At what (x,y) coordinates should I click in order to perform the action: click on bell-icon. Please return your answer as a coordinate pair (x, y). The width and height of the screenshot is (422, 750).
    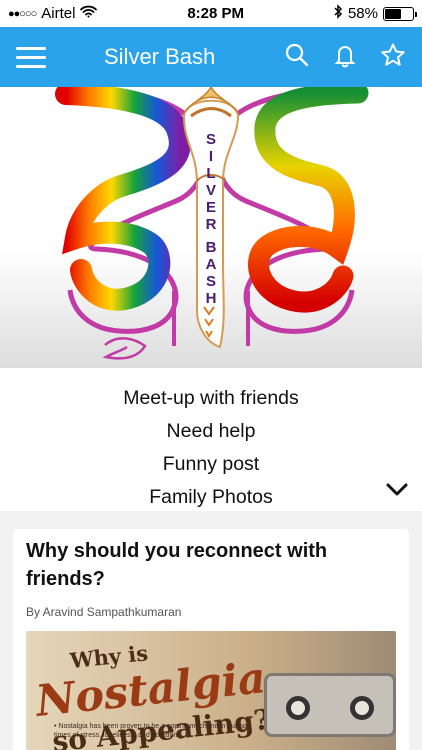
    Looking at the image, I should click on (345, 57).